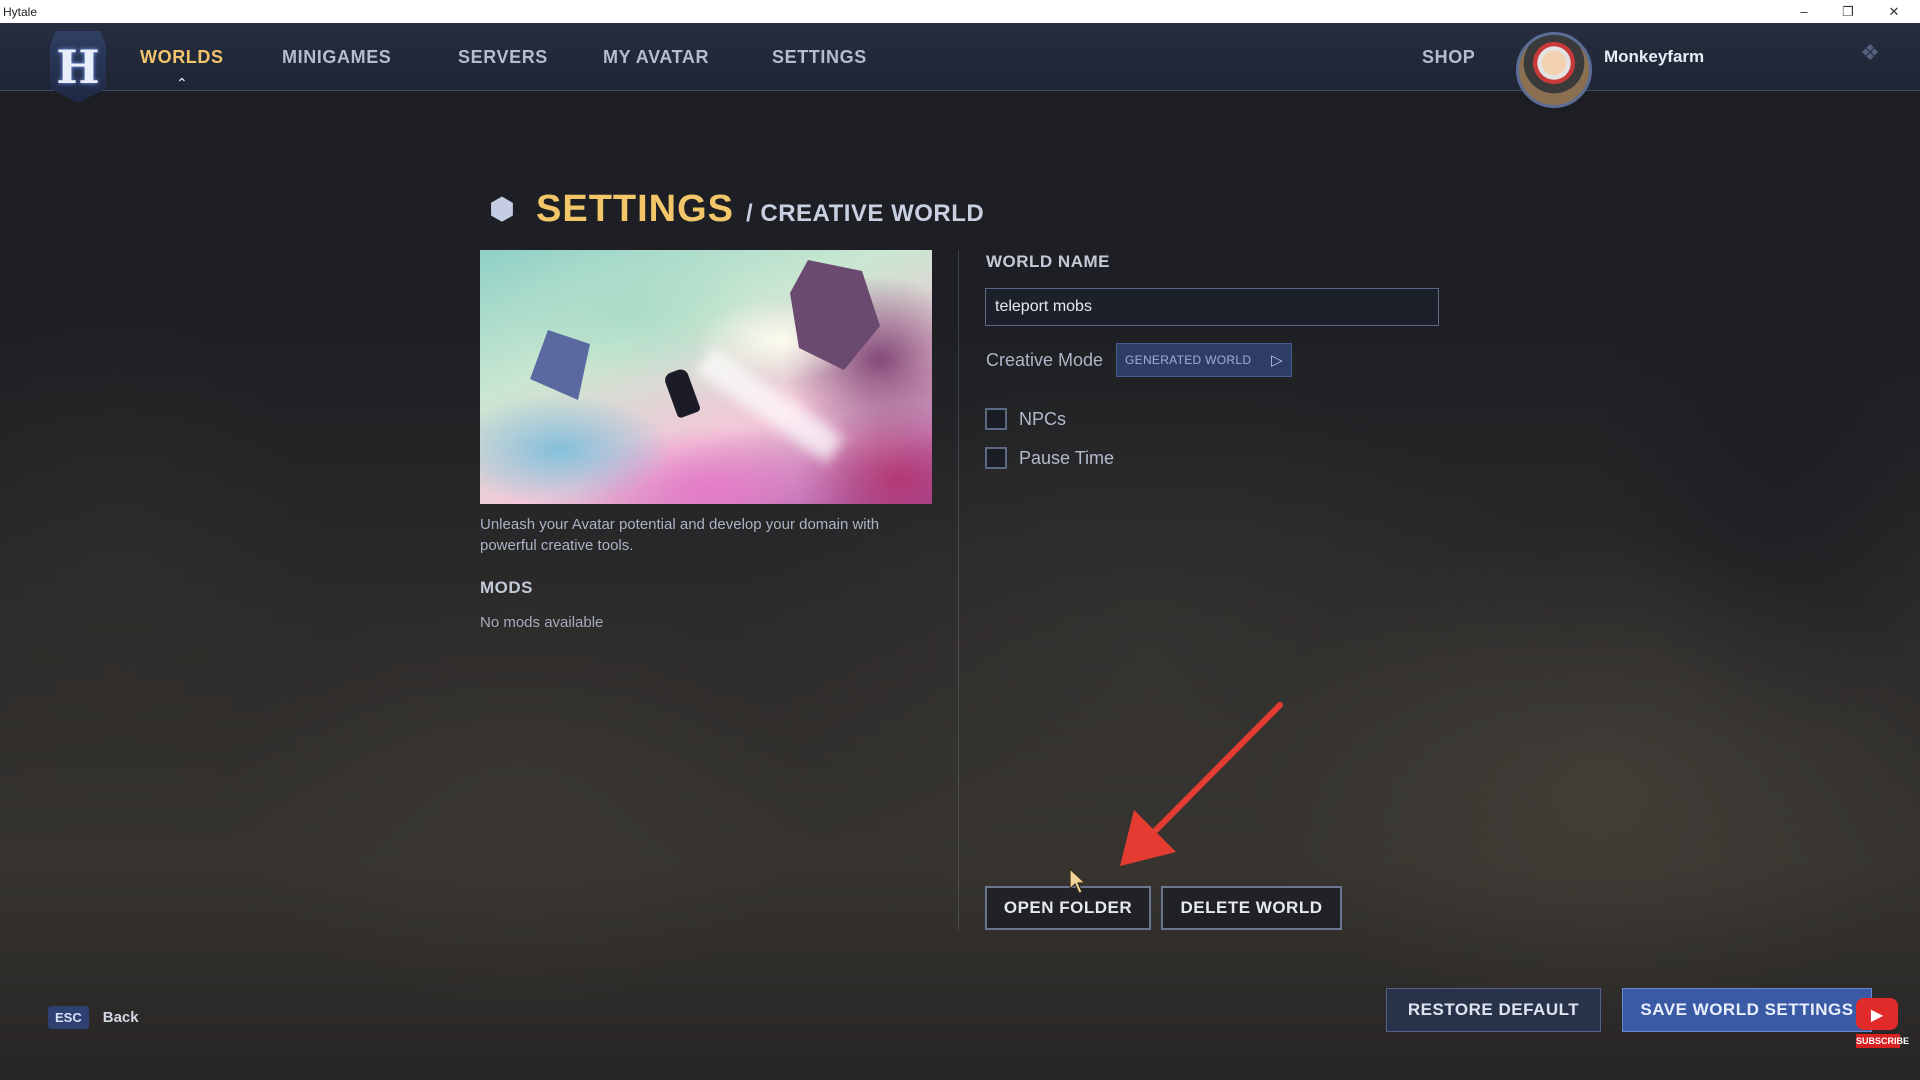 The height and width of the screenshot is (1080, 1920). Describe the element at coordinates (1877, 1014) in the screenshot. I see `youtube-play-icon: ▶` at that location.